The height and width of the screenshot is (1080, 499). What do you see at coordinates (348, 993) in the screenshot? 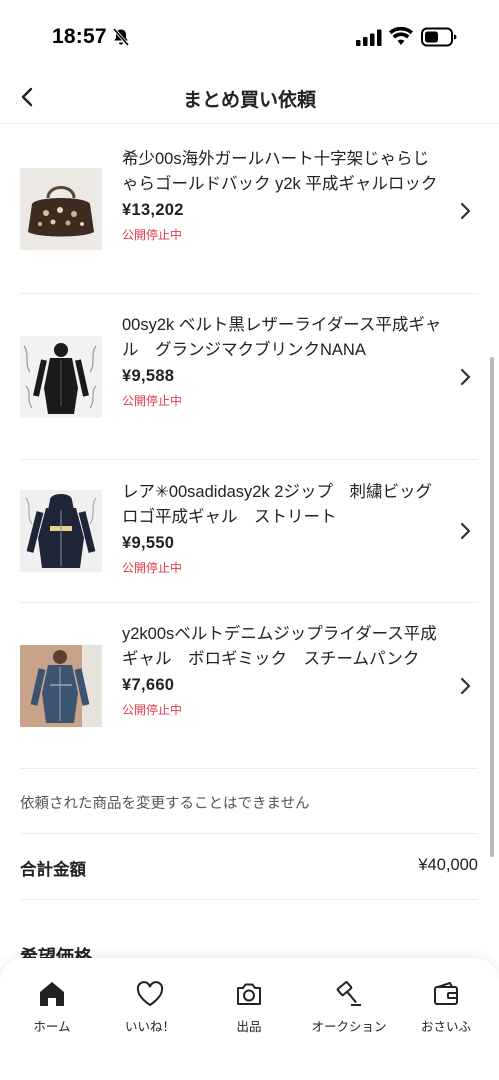
I see `gavel-icon` at bounding box center [348, 993].